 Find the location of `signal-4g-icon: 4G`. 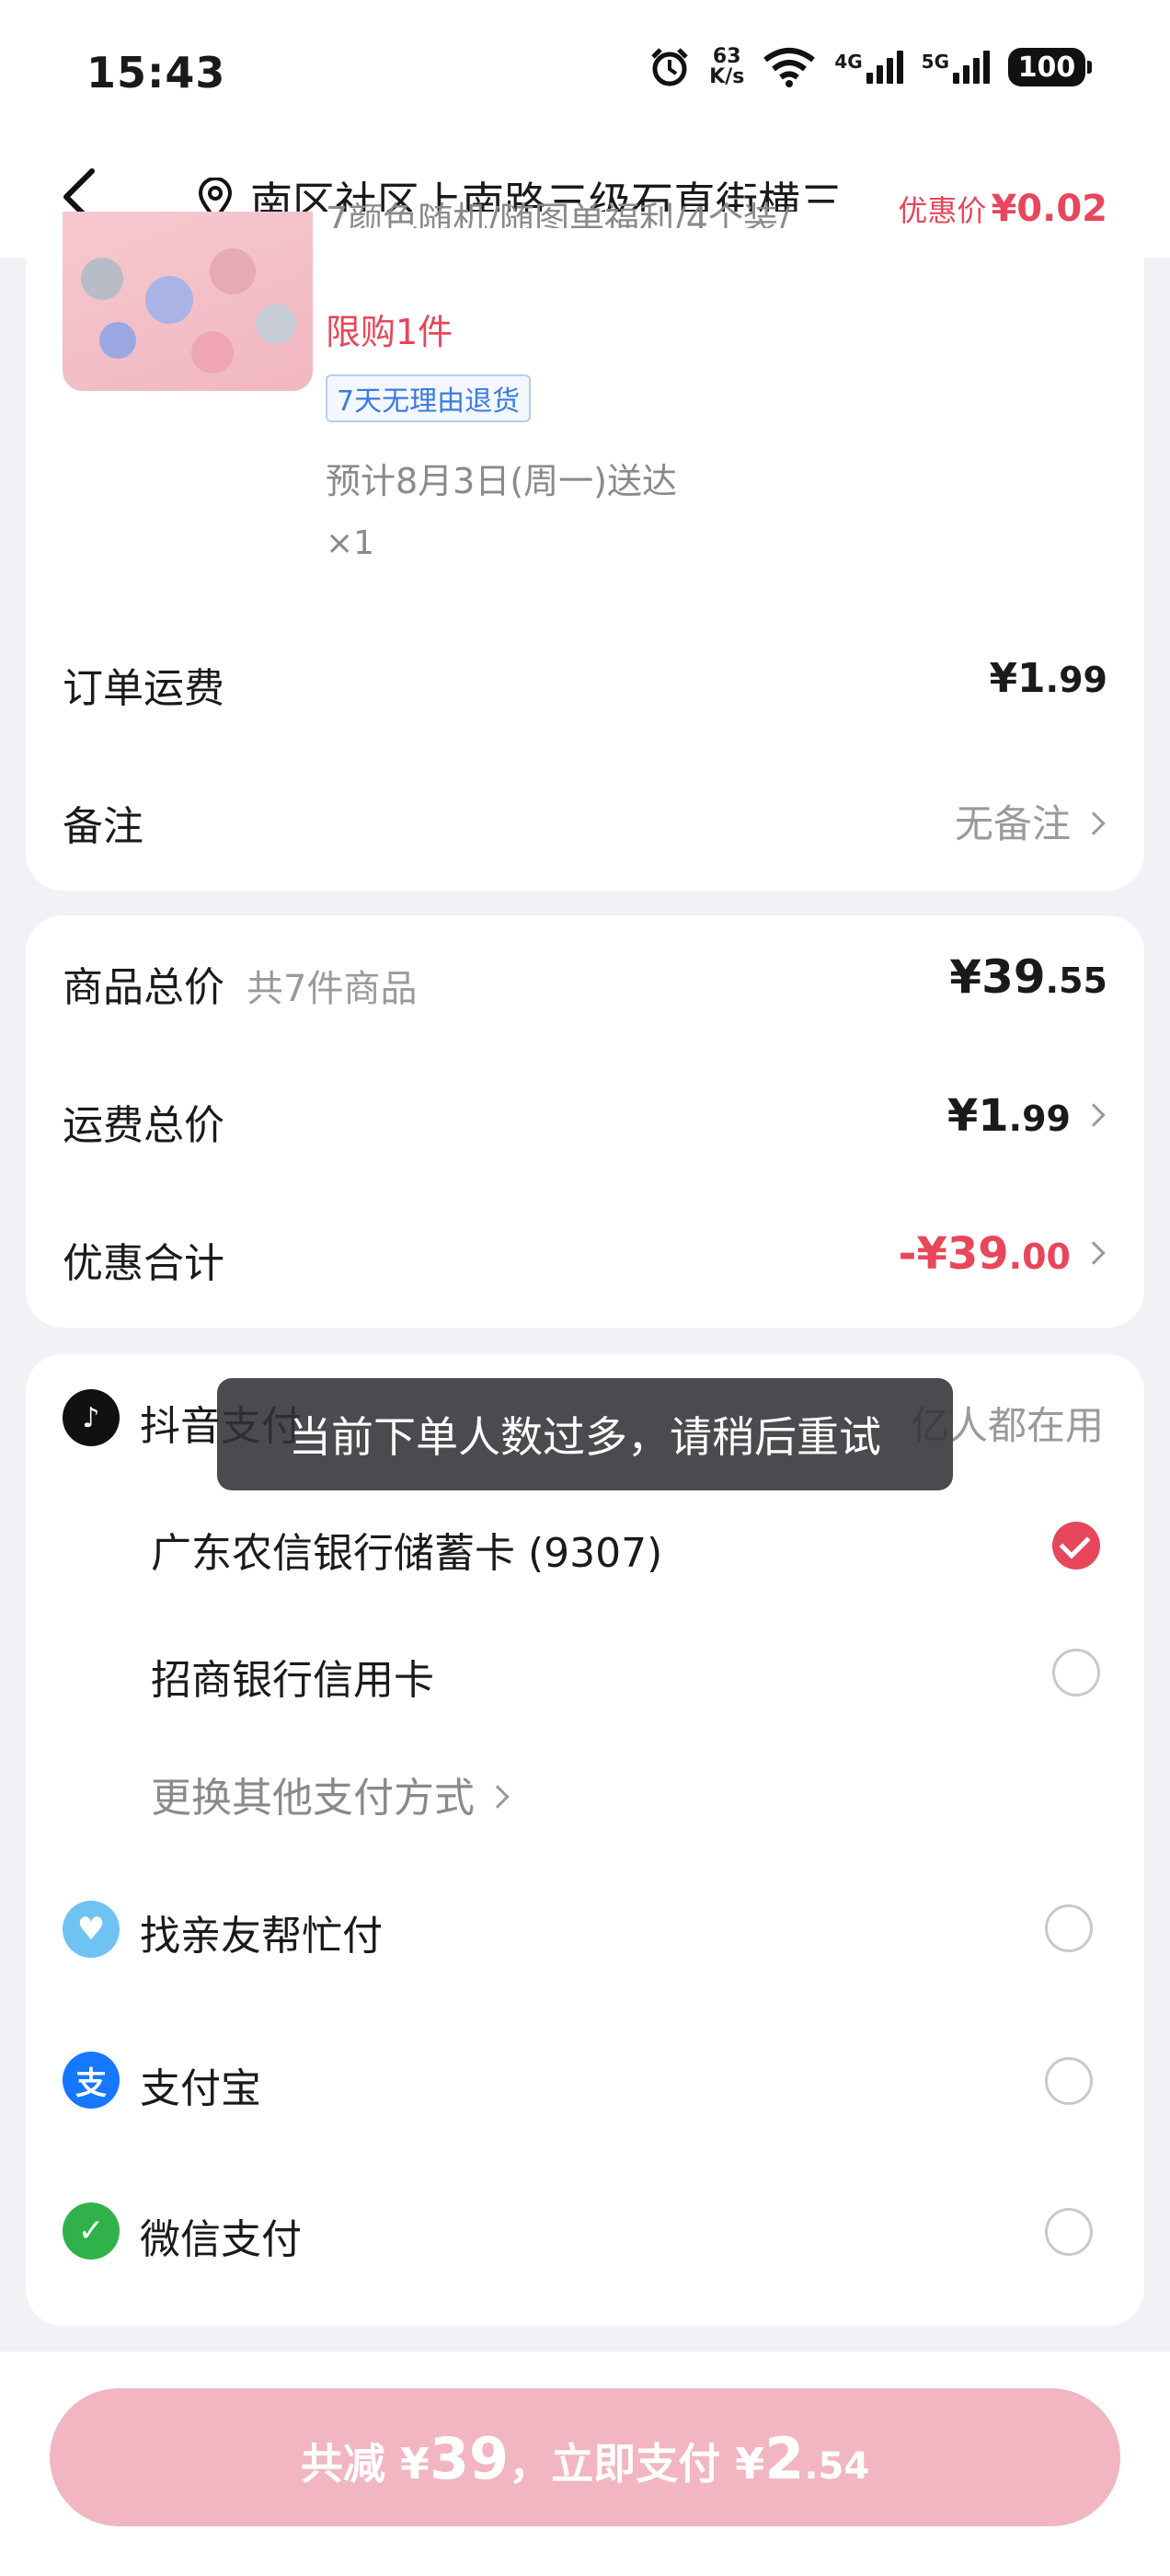

signal-4g-icon: 4G is located at coordinates (868, 67).